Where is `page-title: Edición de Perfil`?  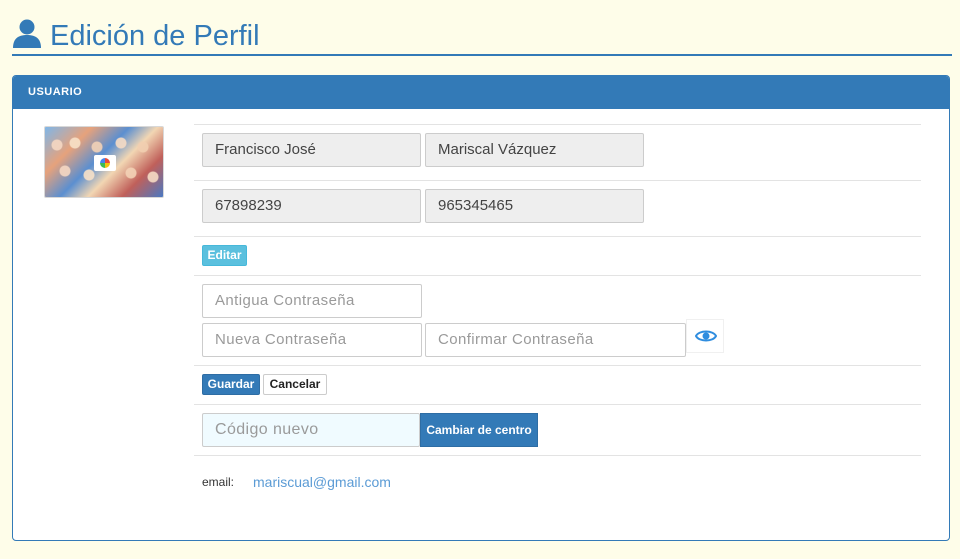
page-title: Edición de Perfil is located at coordinates (155, 36).